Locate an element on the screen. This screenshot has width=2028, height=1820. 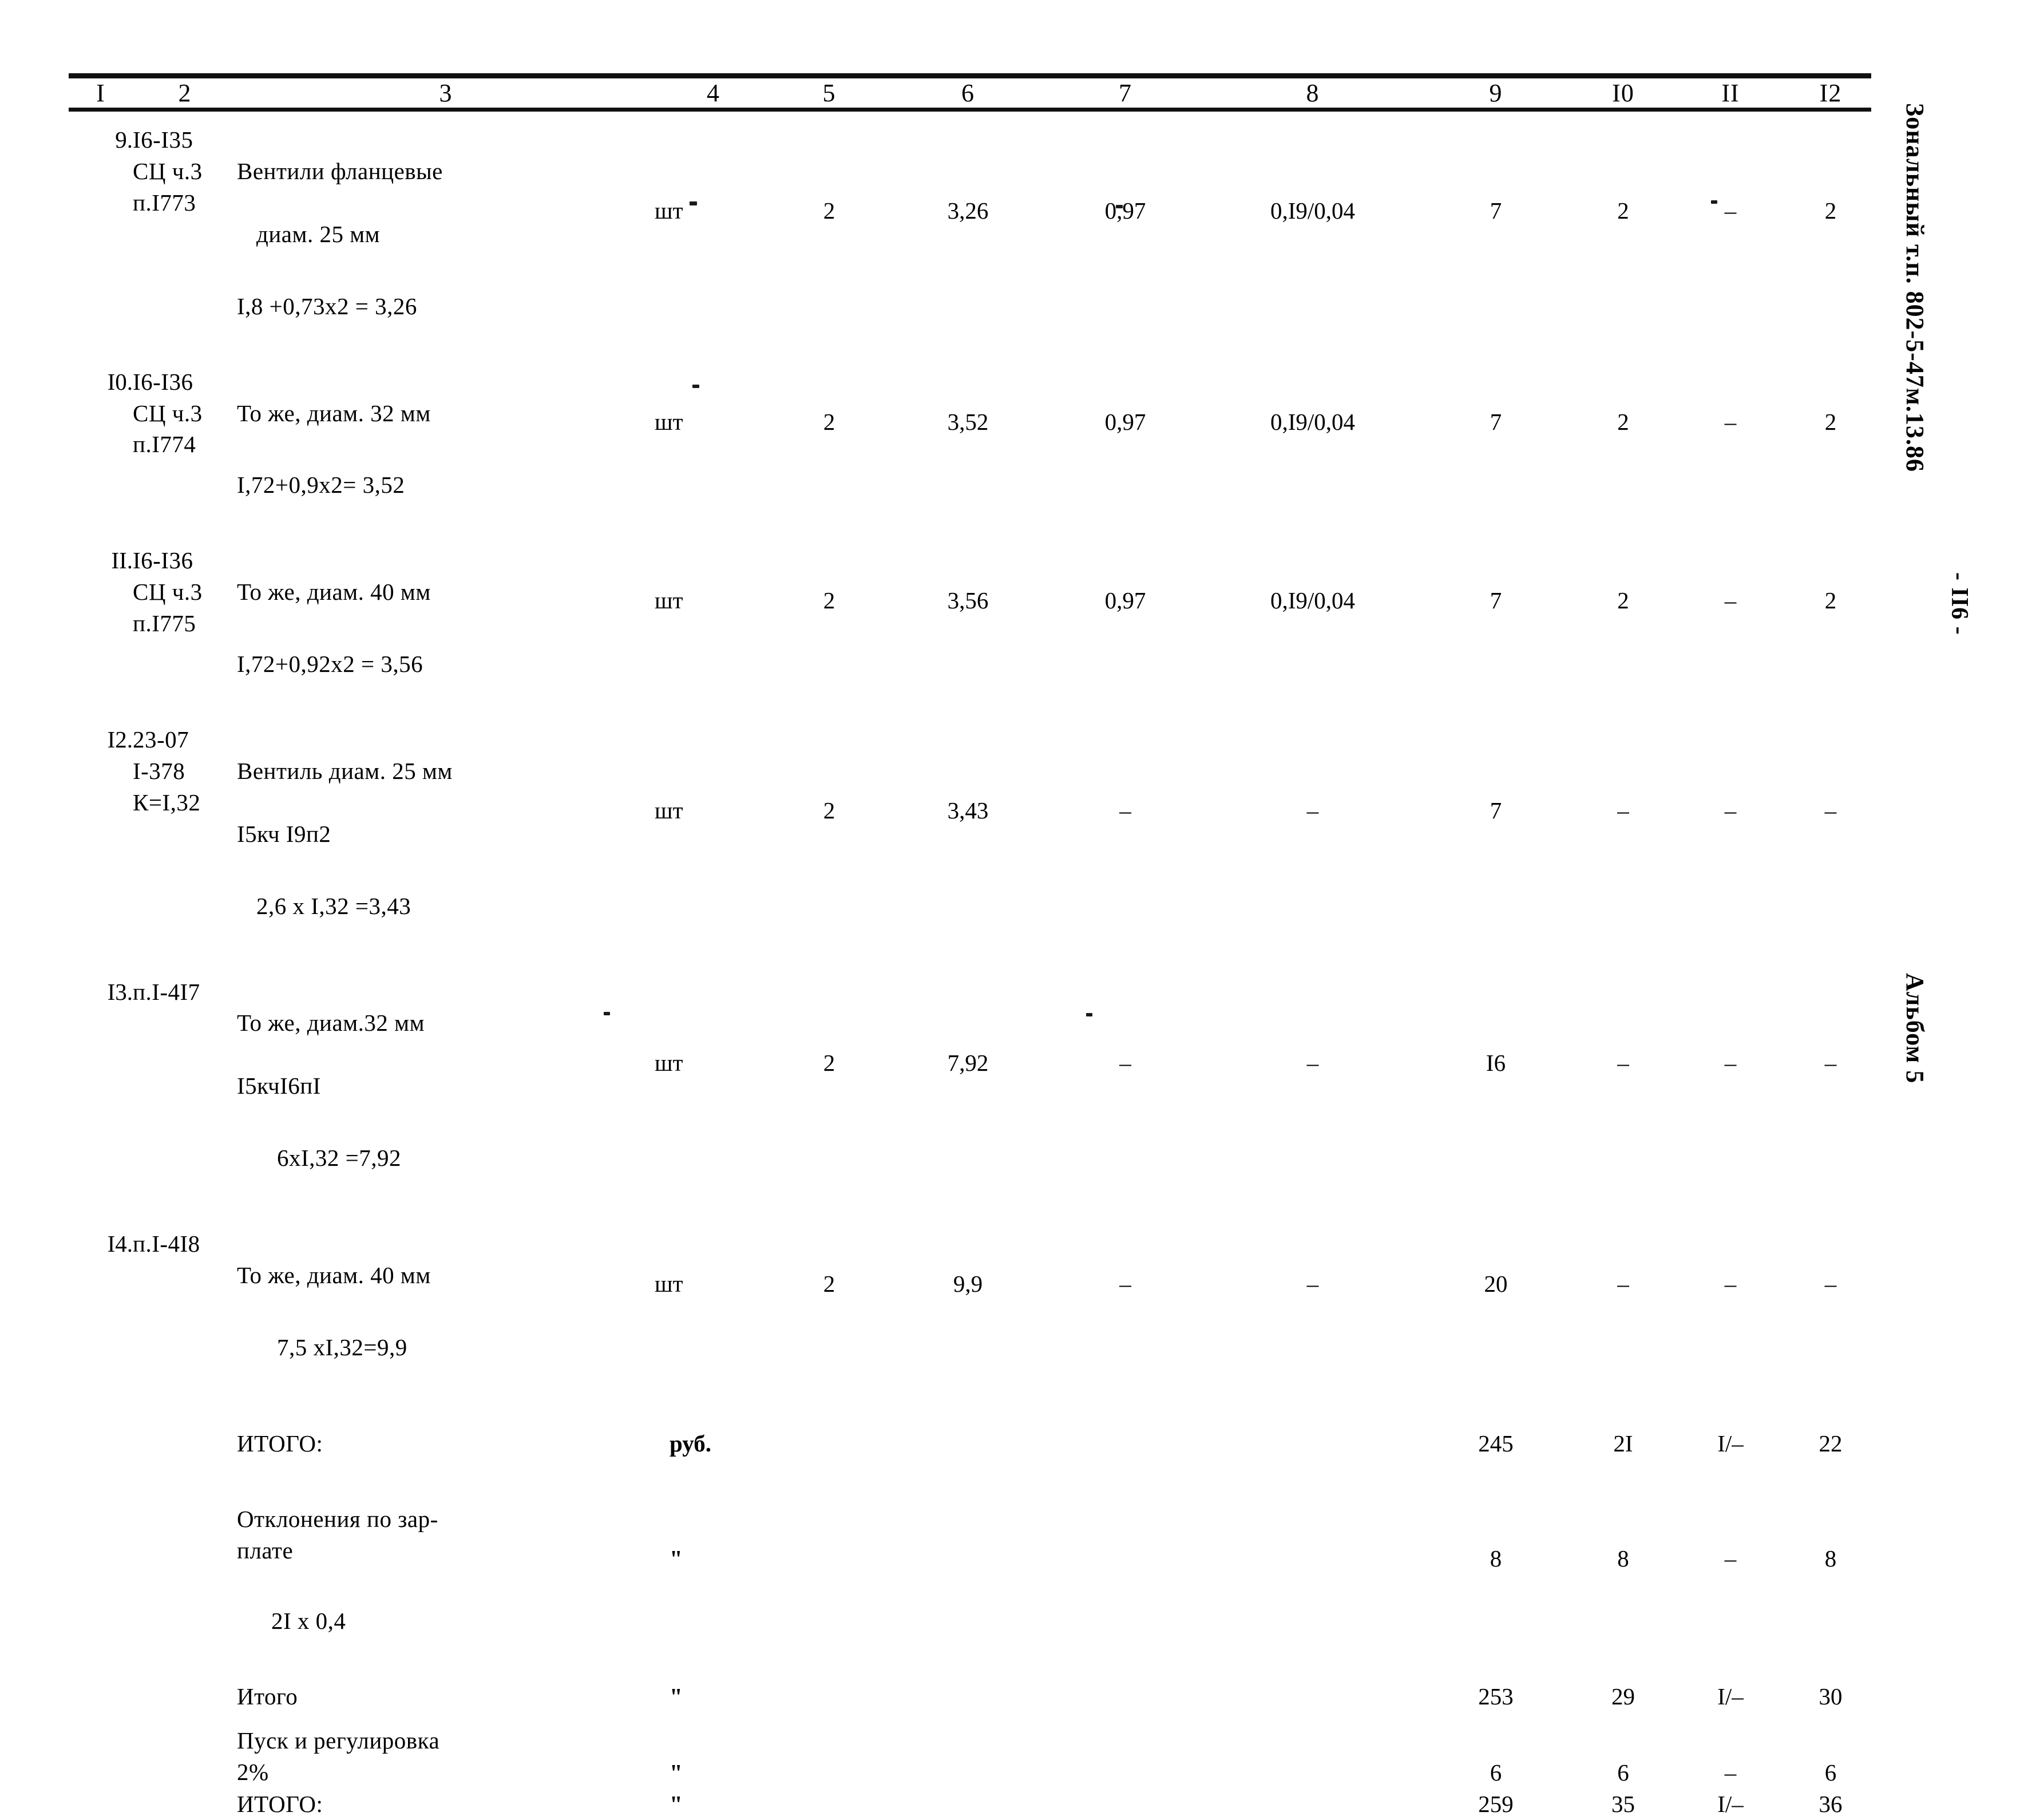
row-col9: 7 is located at coordinates (1496, 421).